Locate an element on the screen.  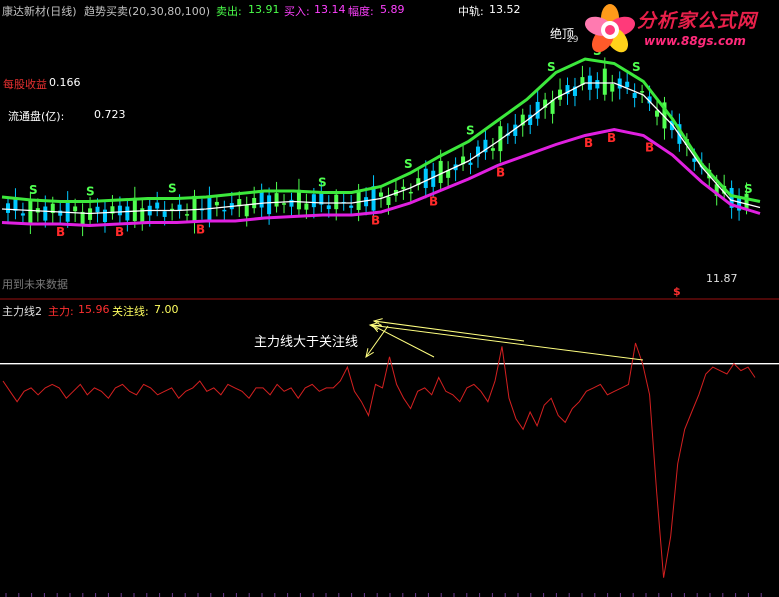
top-value: 29 is located at coordinates (573, 40).